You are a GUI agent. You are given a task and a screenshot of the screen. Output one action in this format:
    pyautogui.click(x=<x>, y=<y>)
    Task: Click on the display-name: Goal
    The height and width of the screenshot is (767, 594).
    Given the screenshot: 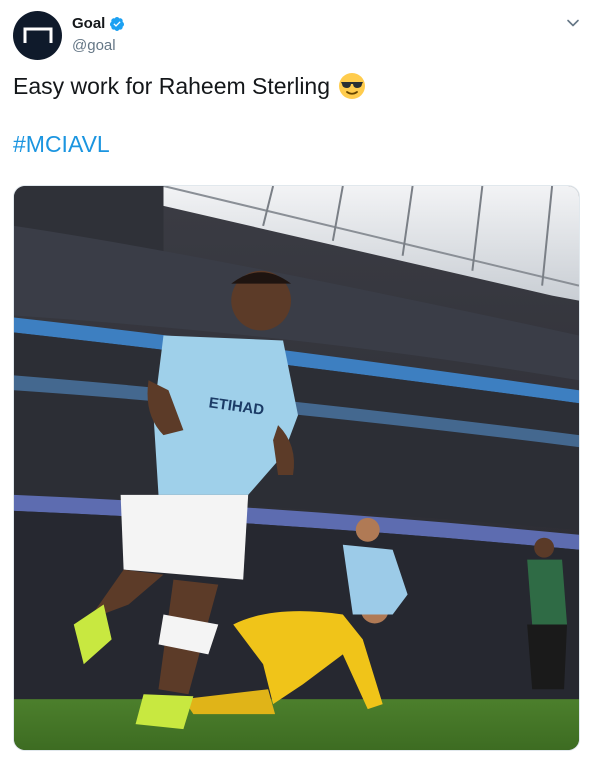 What is the action you would take?
    pyautogui.click(x=88, y=23)
    